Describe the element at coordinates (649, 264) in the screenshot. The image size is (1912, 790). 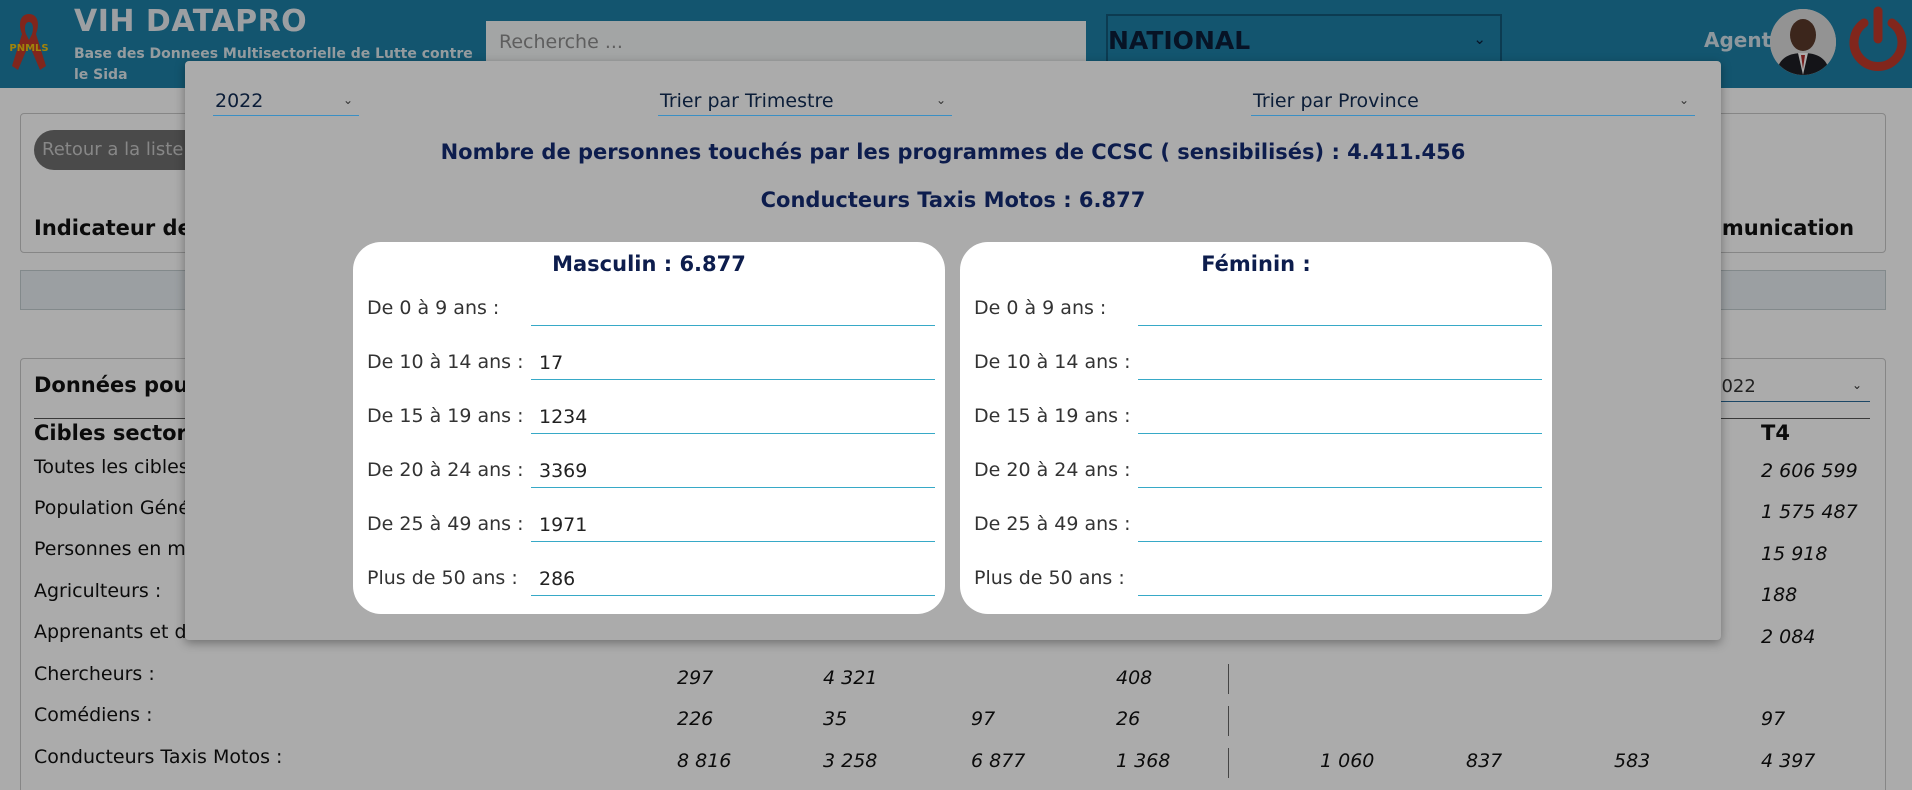
I see `masculin-title: Masculin : 6.877` at that location.